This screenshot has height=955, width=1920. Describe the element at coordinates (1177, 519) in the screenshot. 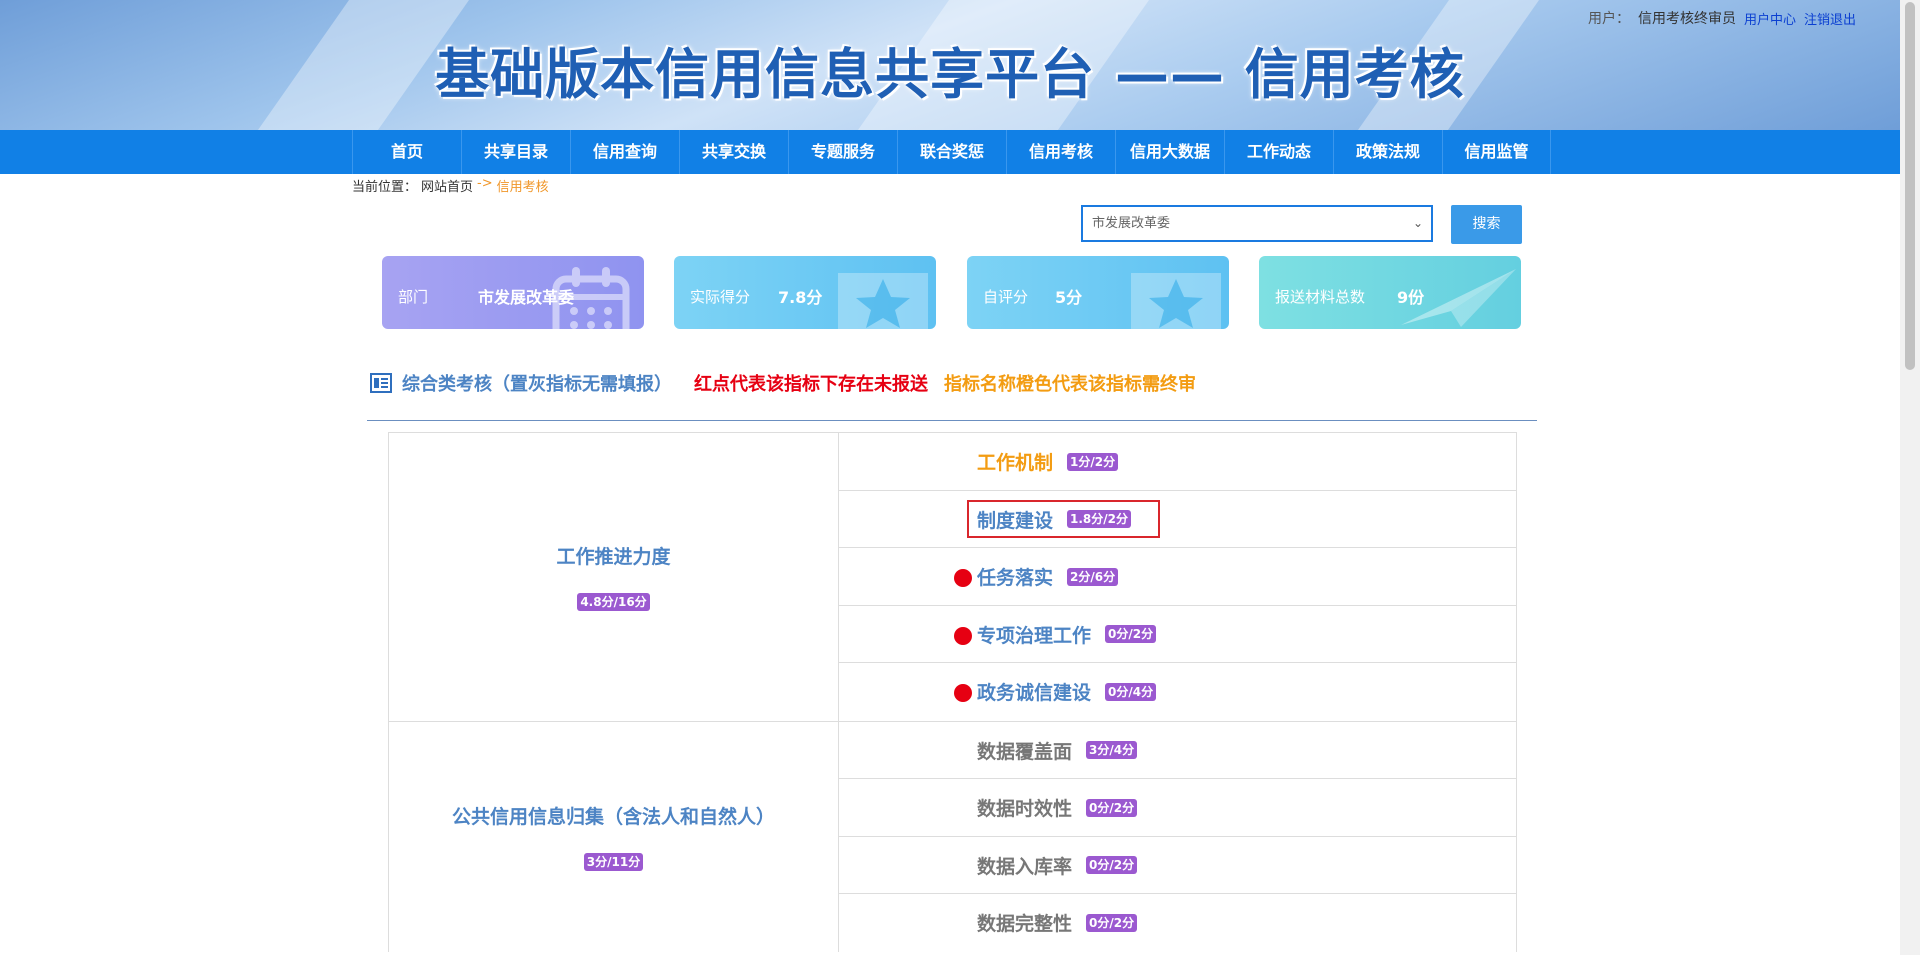

I see `indicator-row: 制度建设 1.8分/2分` at that location.